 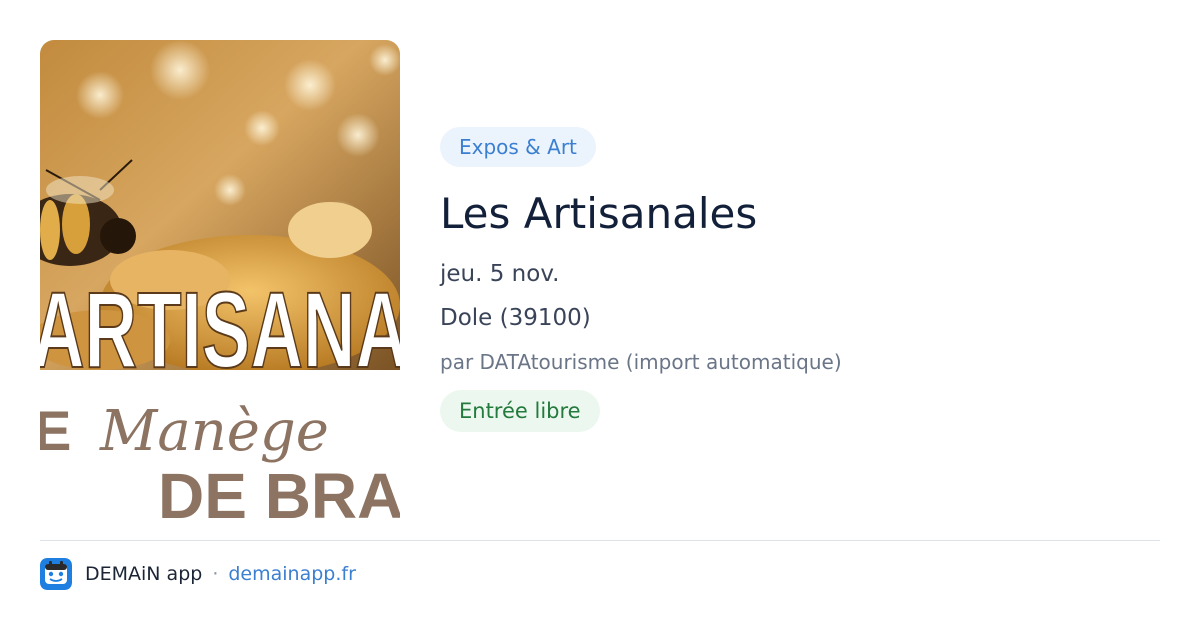 I want to click on event-location: Dole (39100), so click(x=515, y=318).